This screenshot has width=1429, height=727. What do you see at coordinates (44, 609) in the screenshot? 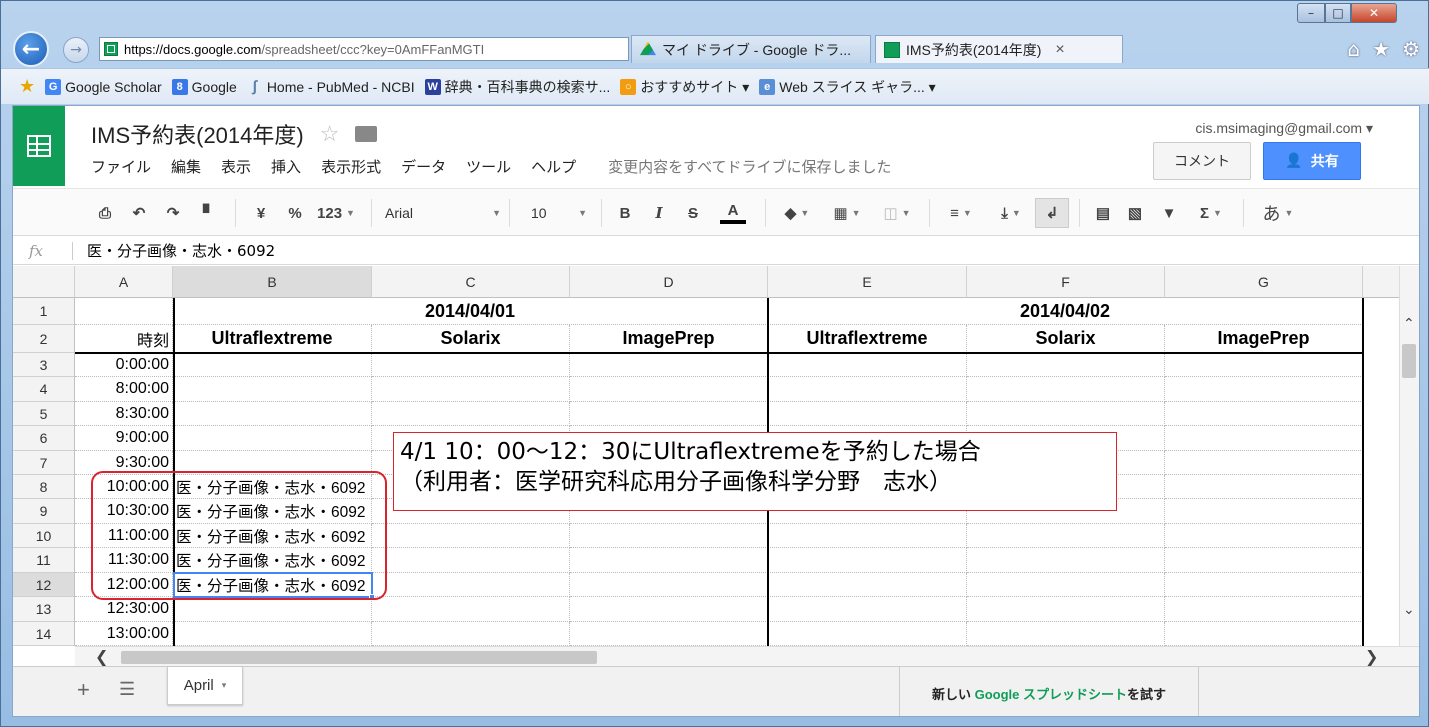
I see `row-header-13: 13` at bounding box center [44, 609].